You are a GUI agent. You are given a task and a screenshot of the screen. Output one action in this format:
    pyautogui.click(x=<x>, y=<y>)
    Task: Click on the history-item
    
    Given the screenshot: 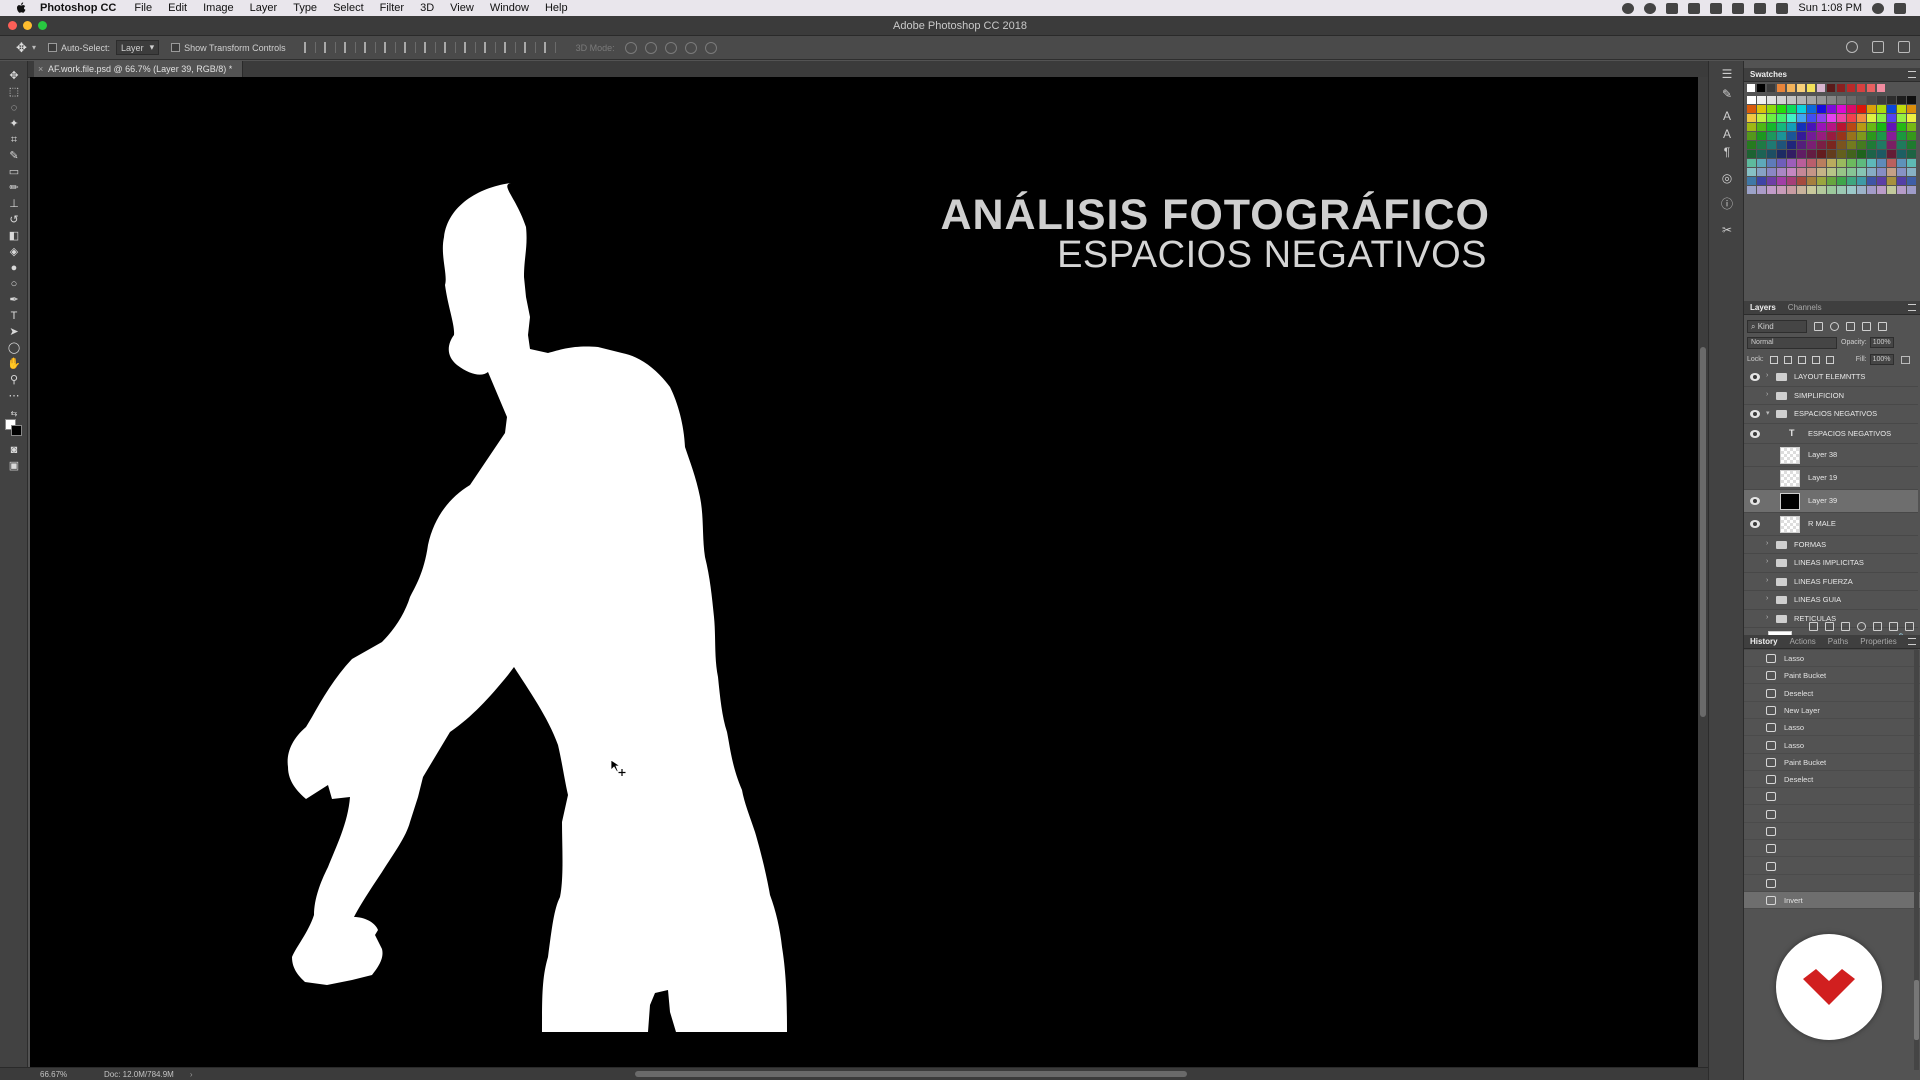 What is the action you would take?
    pyautogui.click(x=1832, y=797)
    